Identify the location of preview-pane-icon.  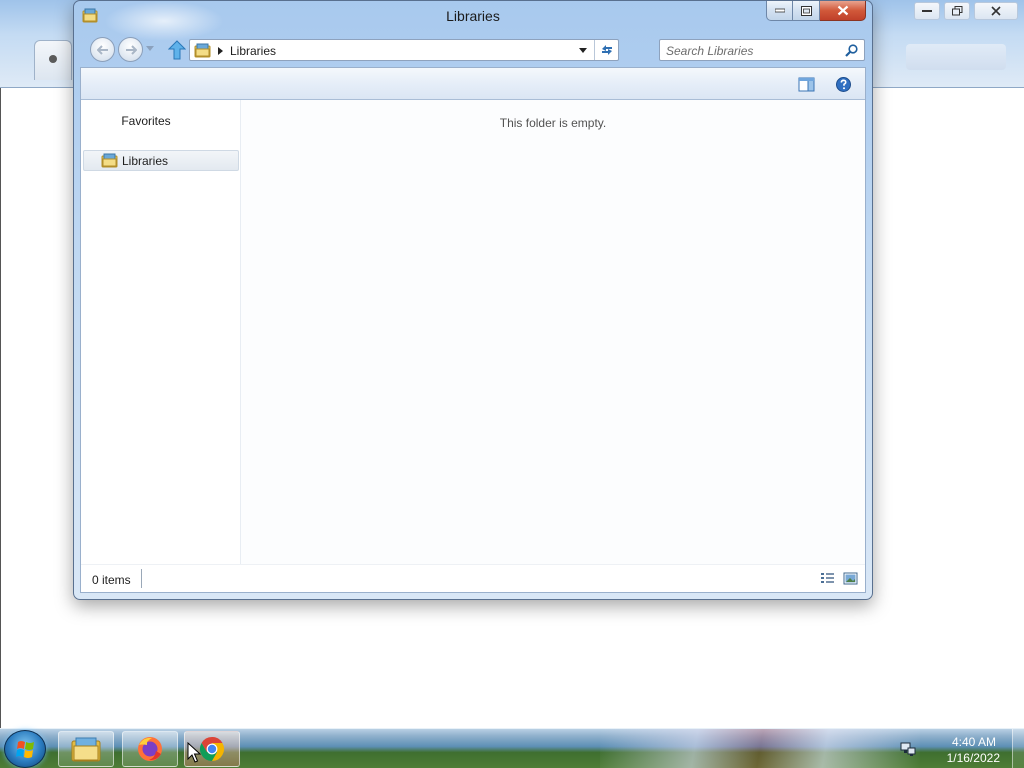
(806, 84).